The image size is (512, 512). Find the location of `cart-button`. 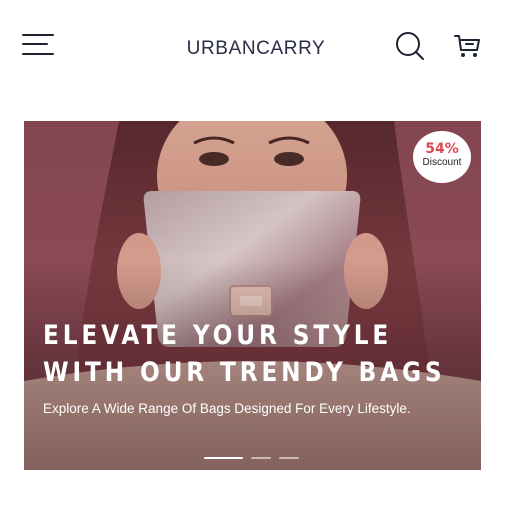

cart-button is located at coordinates (468, 46).